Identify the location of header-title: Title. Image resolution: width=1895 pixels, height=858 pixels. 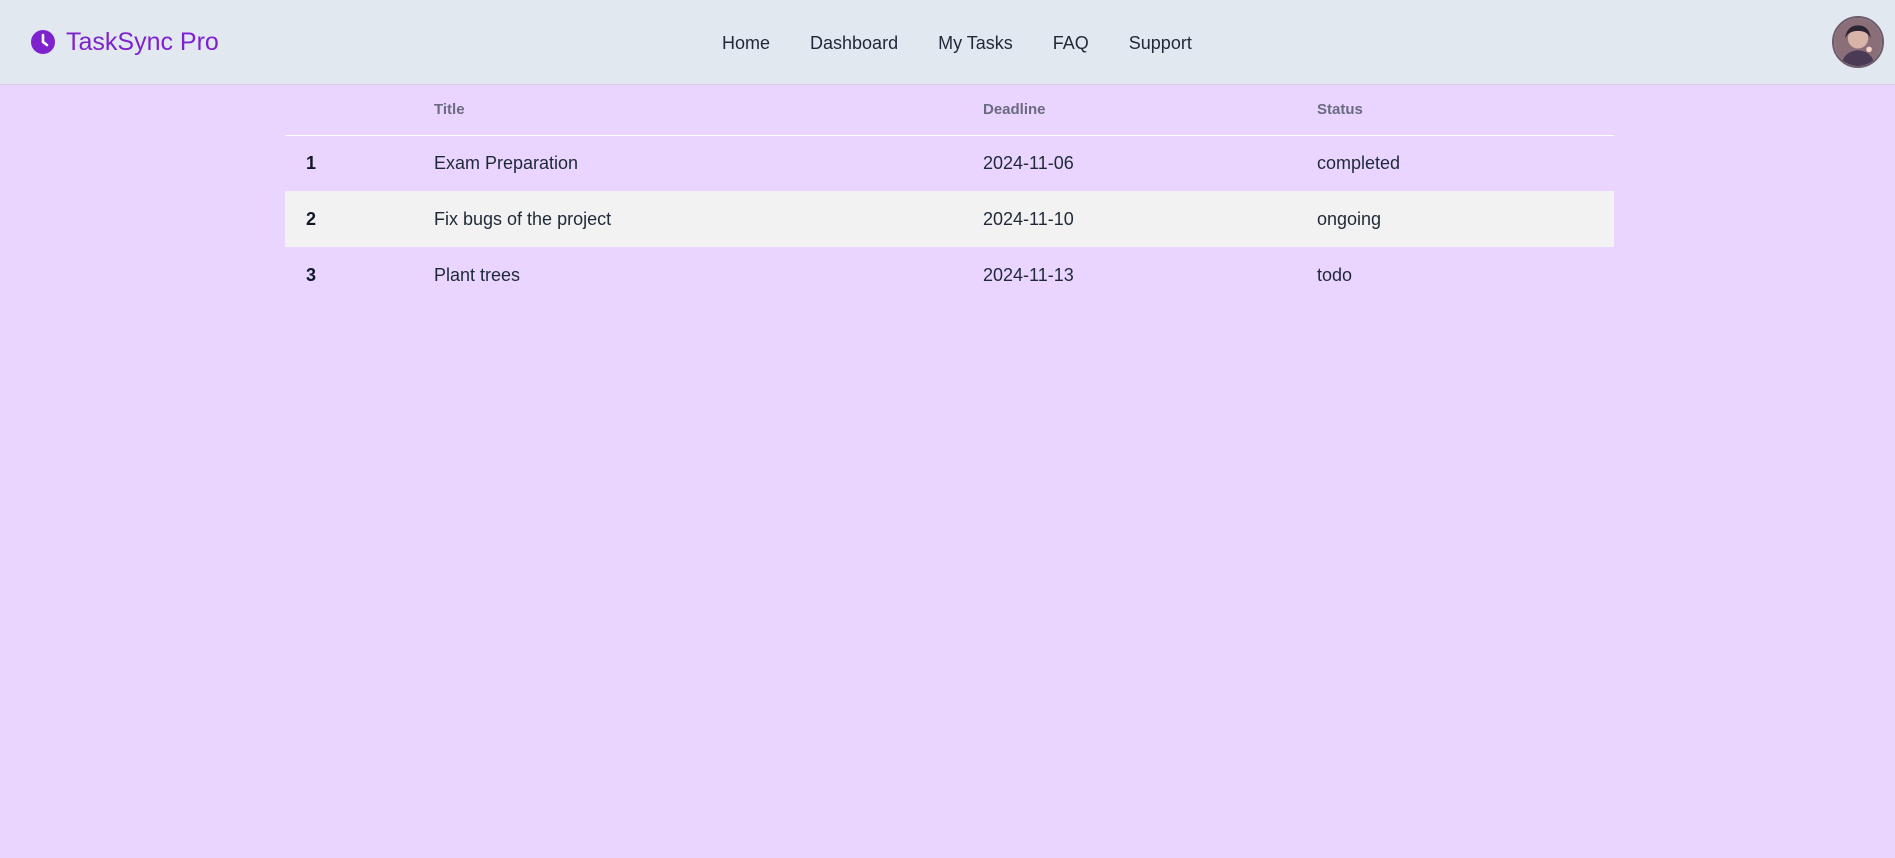
(708, 110).